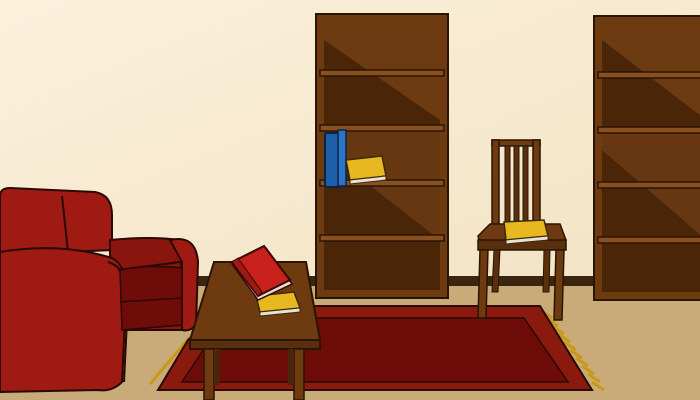 This screenshot has height=400, width=700. What do you see at coordinates (335, 158) in the screenshot?
I see `blue-book` at bounding box center [335, 158].